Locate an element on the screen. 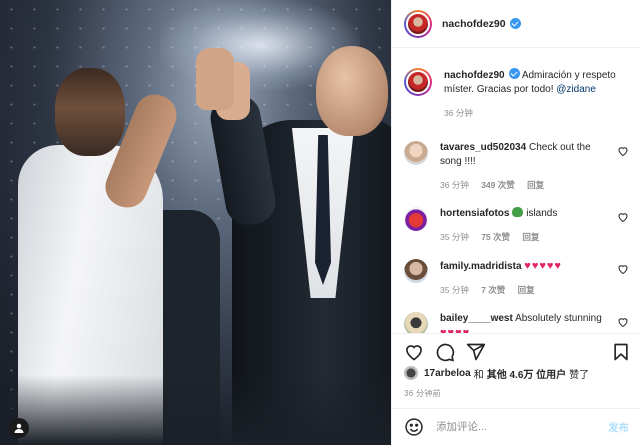  caption-username: nachofdez90 is located at coordinates (474, 75).